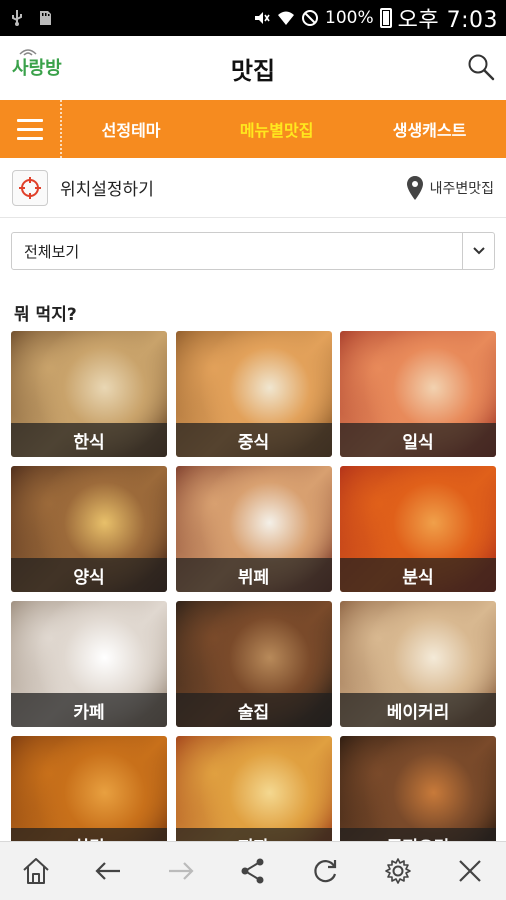 This screenshot has height=900, width=506. I want to click on filter-selected-value: 전체보기, so click(52, 251).